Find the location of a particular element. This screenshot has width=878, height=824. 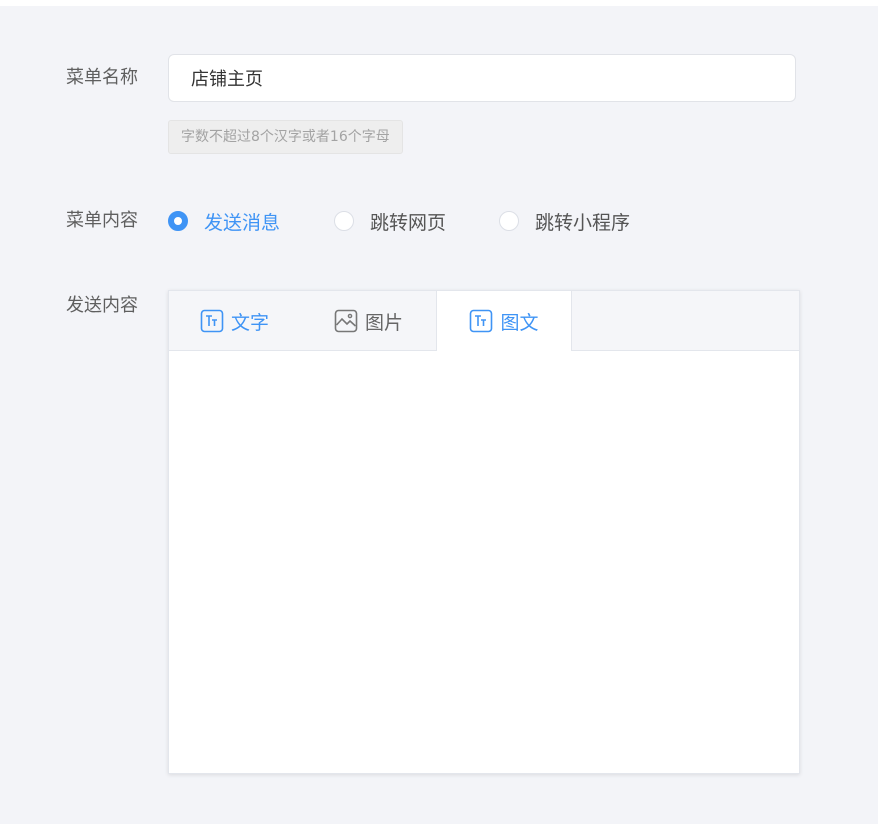

send-content-label: 发送内容 is located at coordinates (102, 305).